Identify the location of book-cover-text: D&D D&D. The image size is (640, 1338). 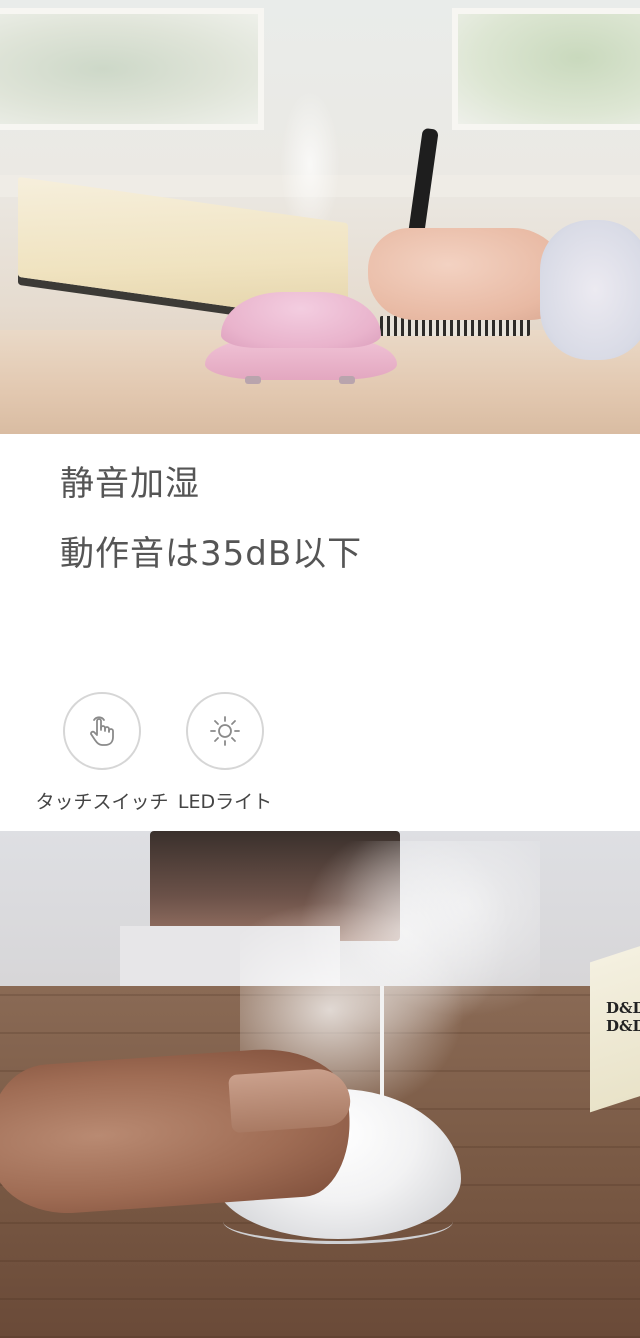
(623, 1017).